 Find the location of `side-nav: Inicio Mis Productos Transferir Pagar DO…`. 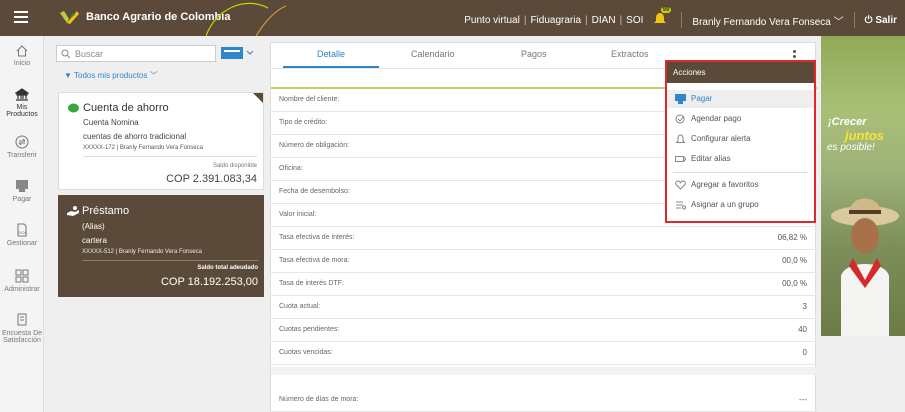

side-nav: Inicio Mis Productos Transferir Pagar DO… is located at coordinates (22, 224).